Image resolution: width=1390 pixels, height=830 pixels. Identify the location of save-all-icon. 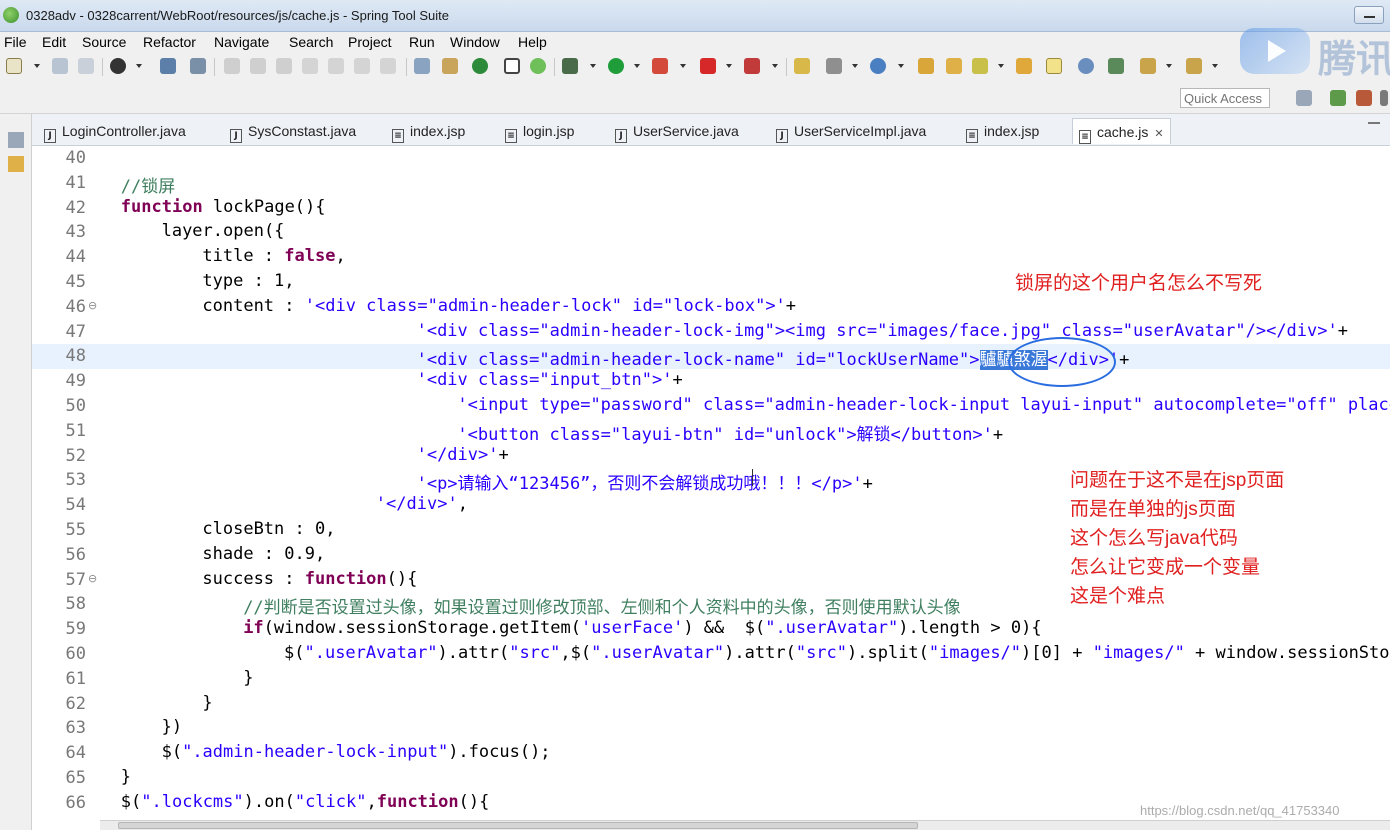
(86, 66).